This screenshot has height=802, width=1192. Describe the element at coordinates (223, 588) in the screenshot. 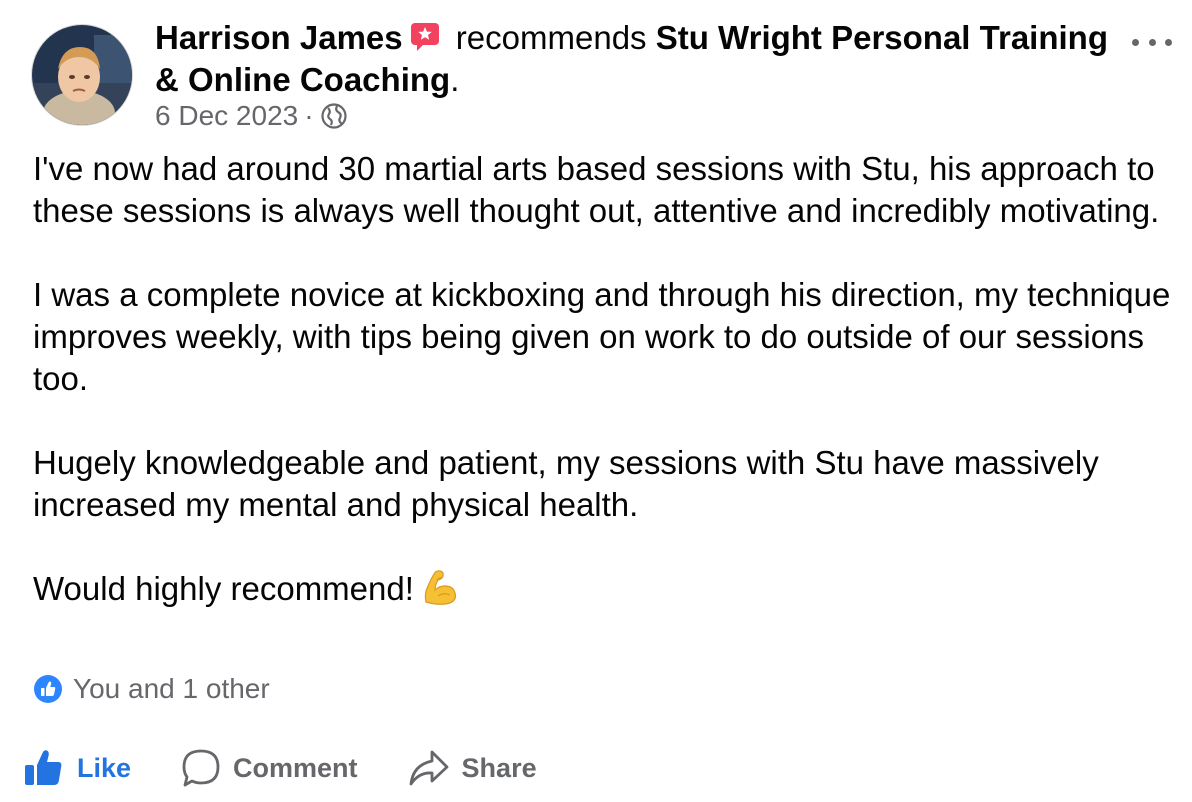

I see `closing-line: Would highly recommend!` at that location.